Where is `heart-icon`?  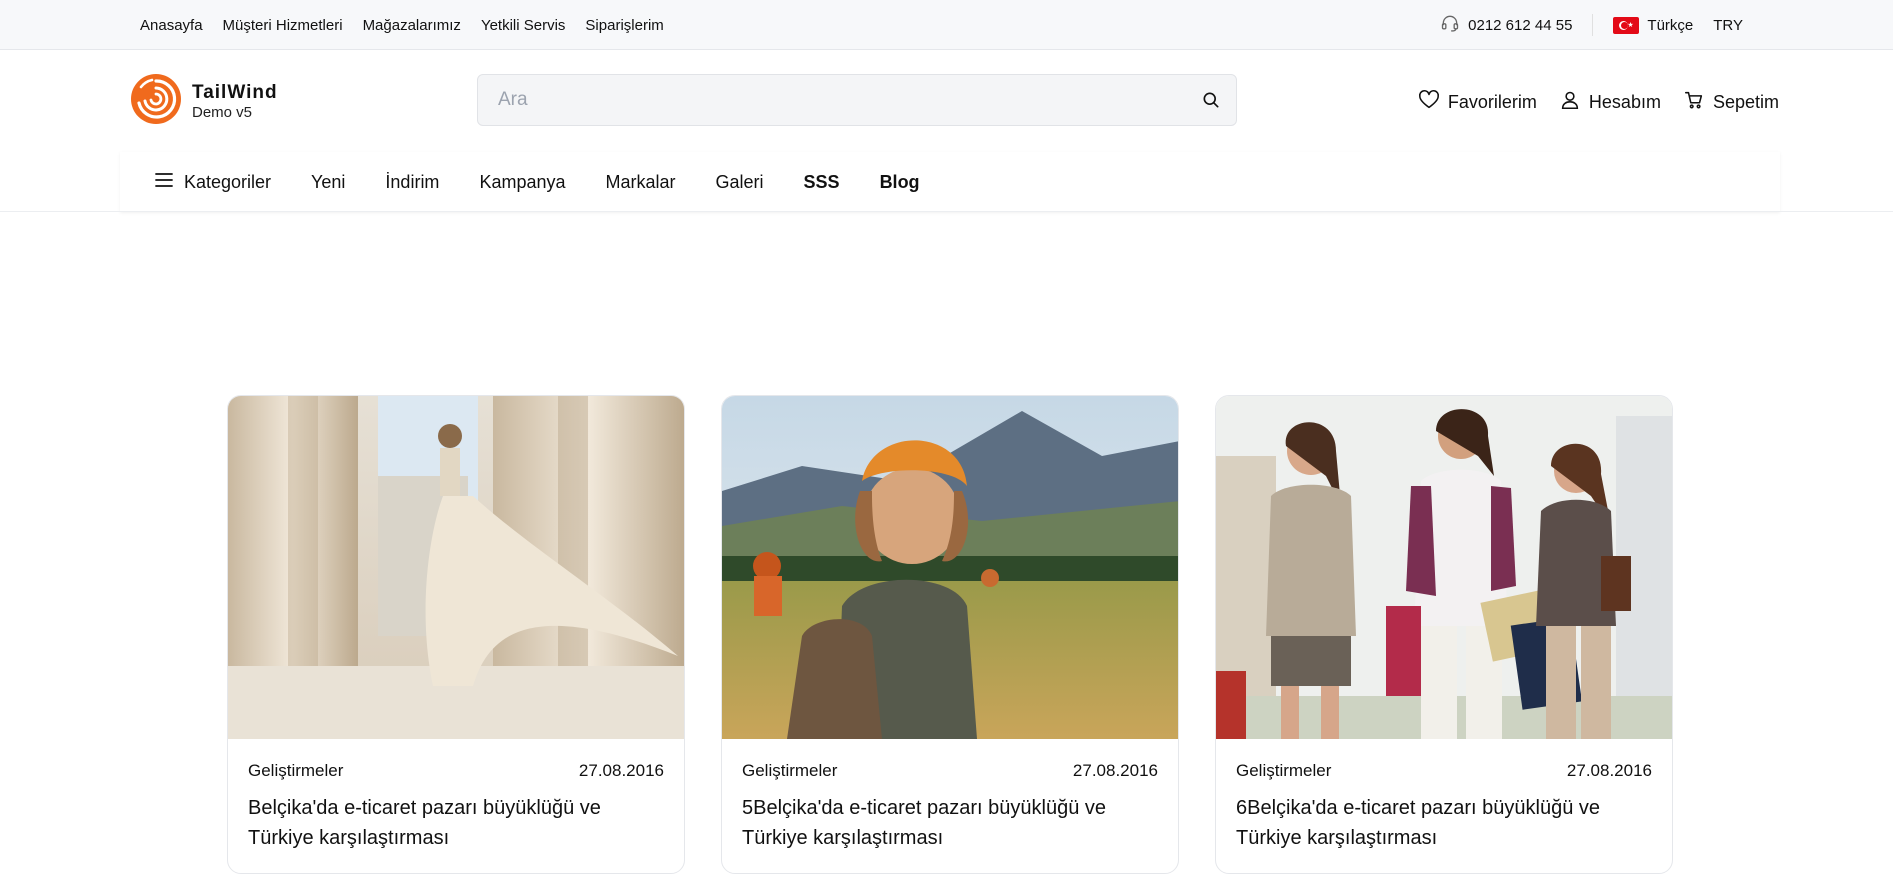
heart-icon is located at coordinates (1429, 102).